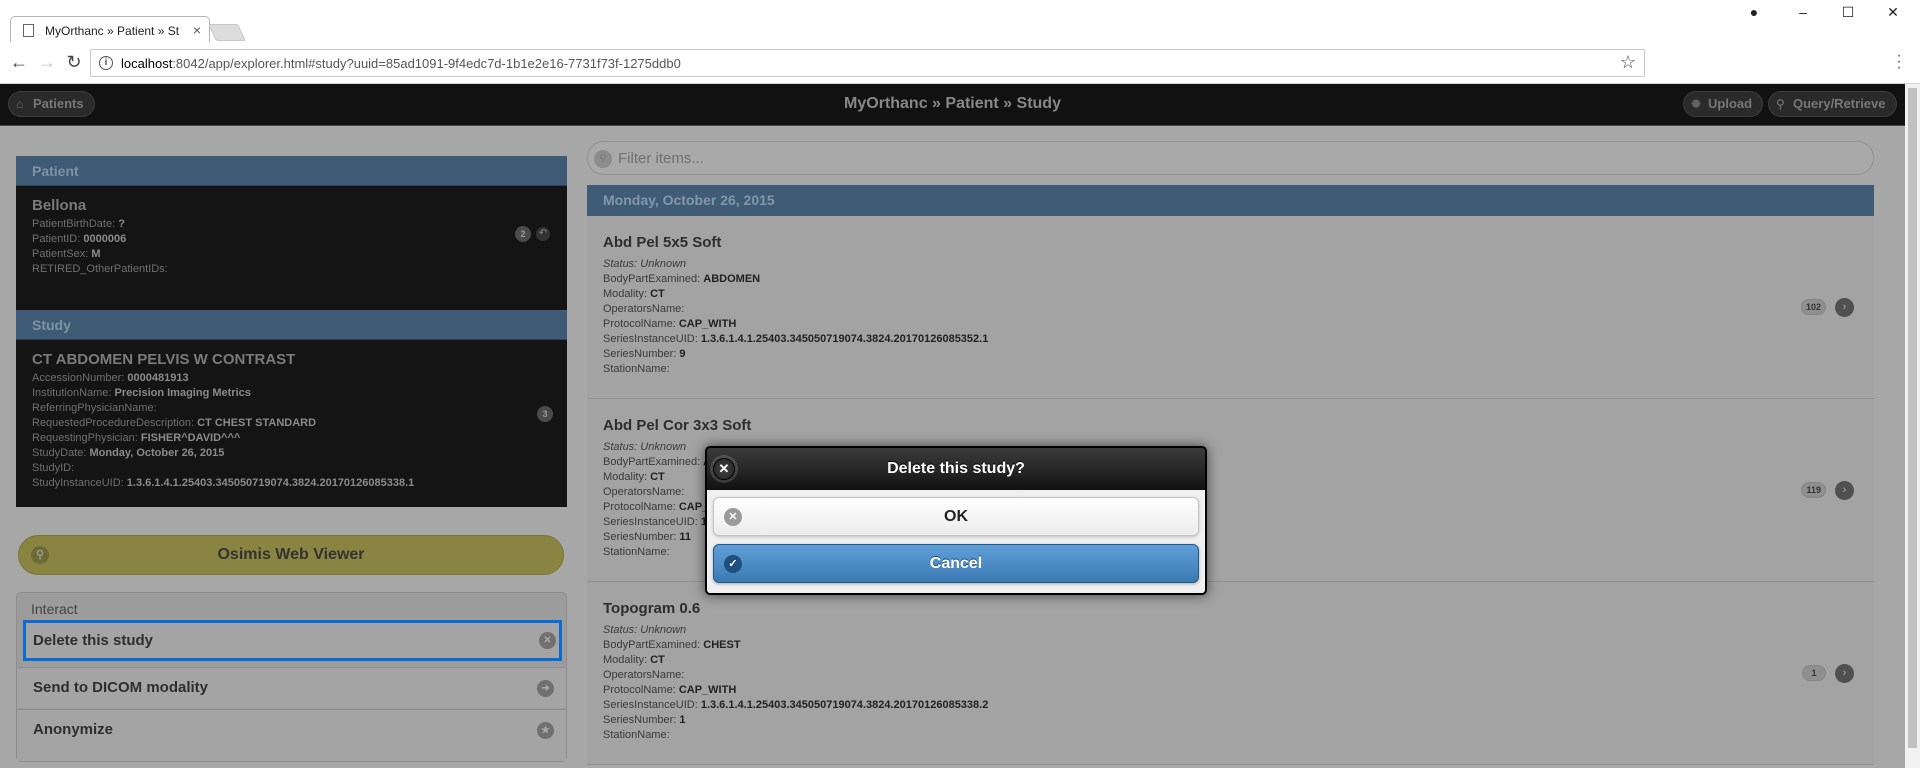 The image size is (1920, 768). I want to click on cancel-label: Cancel, so click(956, 563).